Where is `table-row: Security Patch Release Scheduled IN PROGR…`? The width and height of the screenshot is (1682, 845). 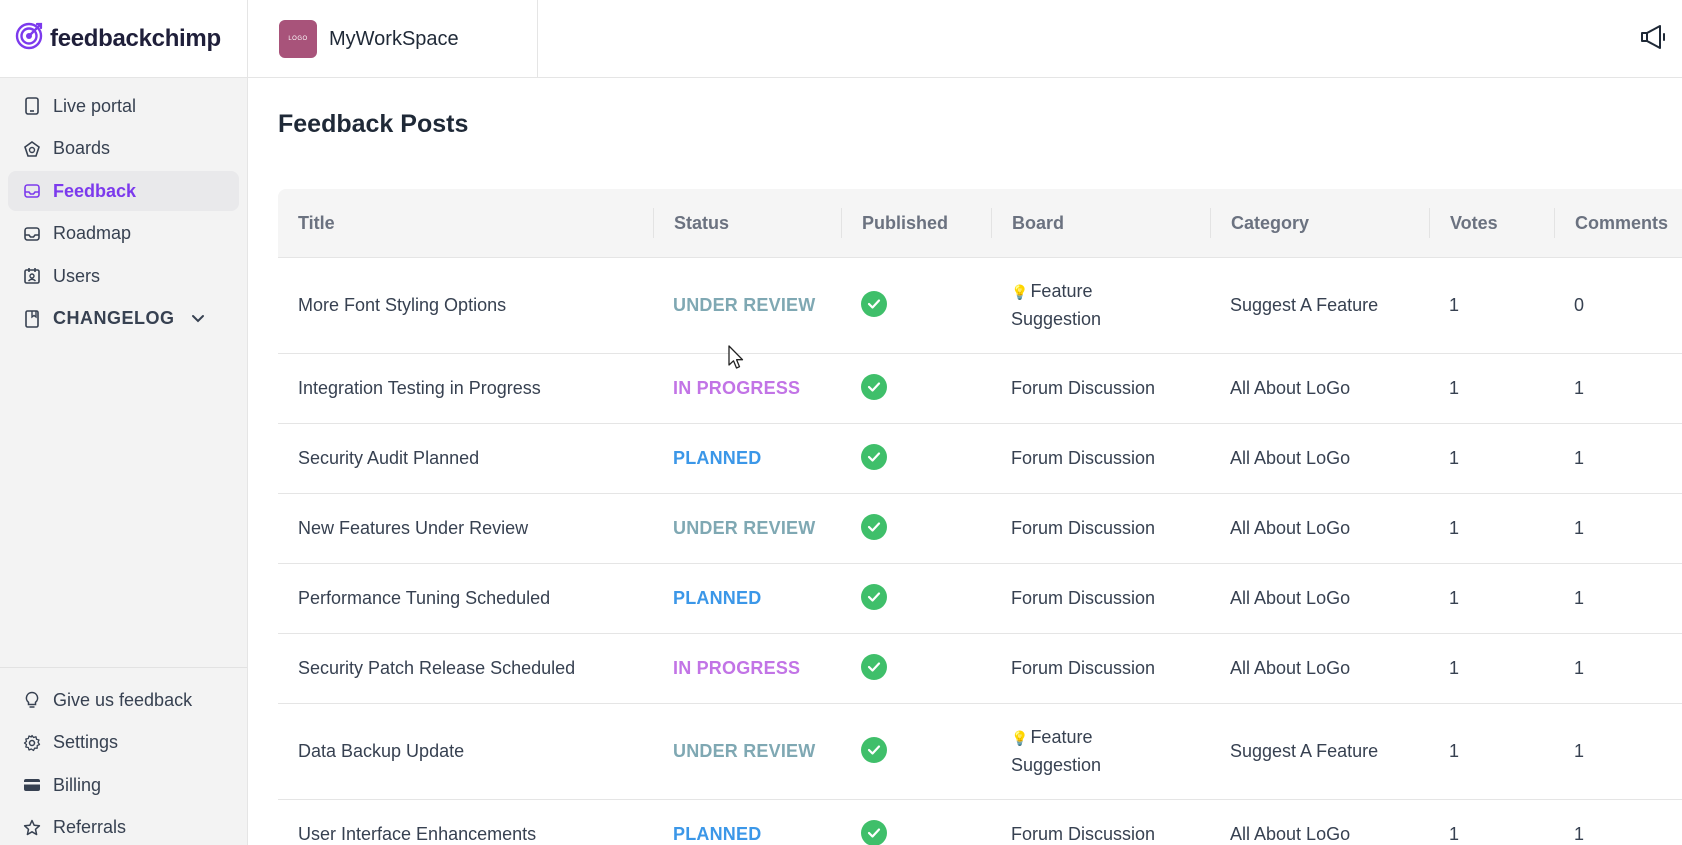 table-row: Security Patch Release Scheduled IN PROGR… is located at coordinates (980, 669).